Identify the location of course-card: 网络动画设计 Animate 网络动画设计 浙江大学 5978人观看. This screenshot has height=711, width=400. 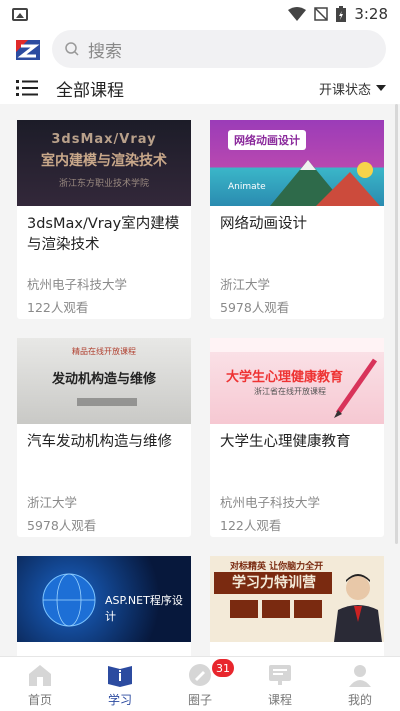
(297, 219).